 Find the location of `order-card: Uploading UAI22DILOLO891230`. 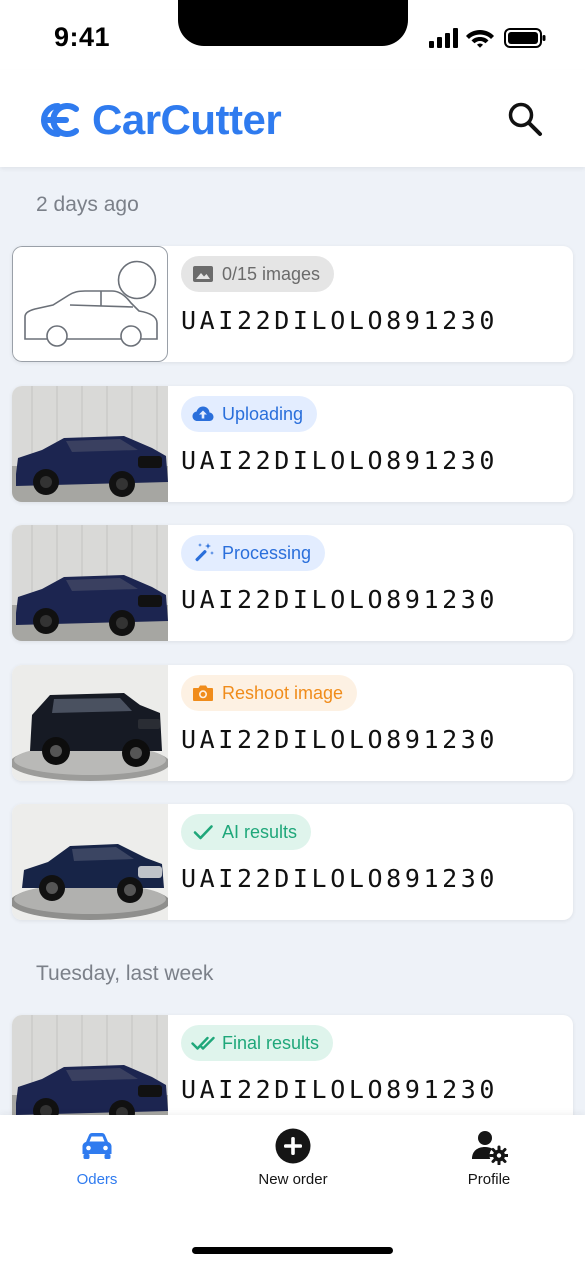

order-card: Uploading UAI22DILOLO891230 is located at coordinates (292, 444).